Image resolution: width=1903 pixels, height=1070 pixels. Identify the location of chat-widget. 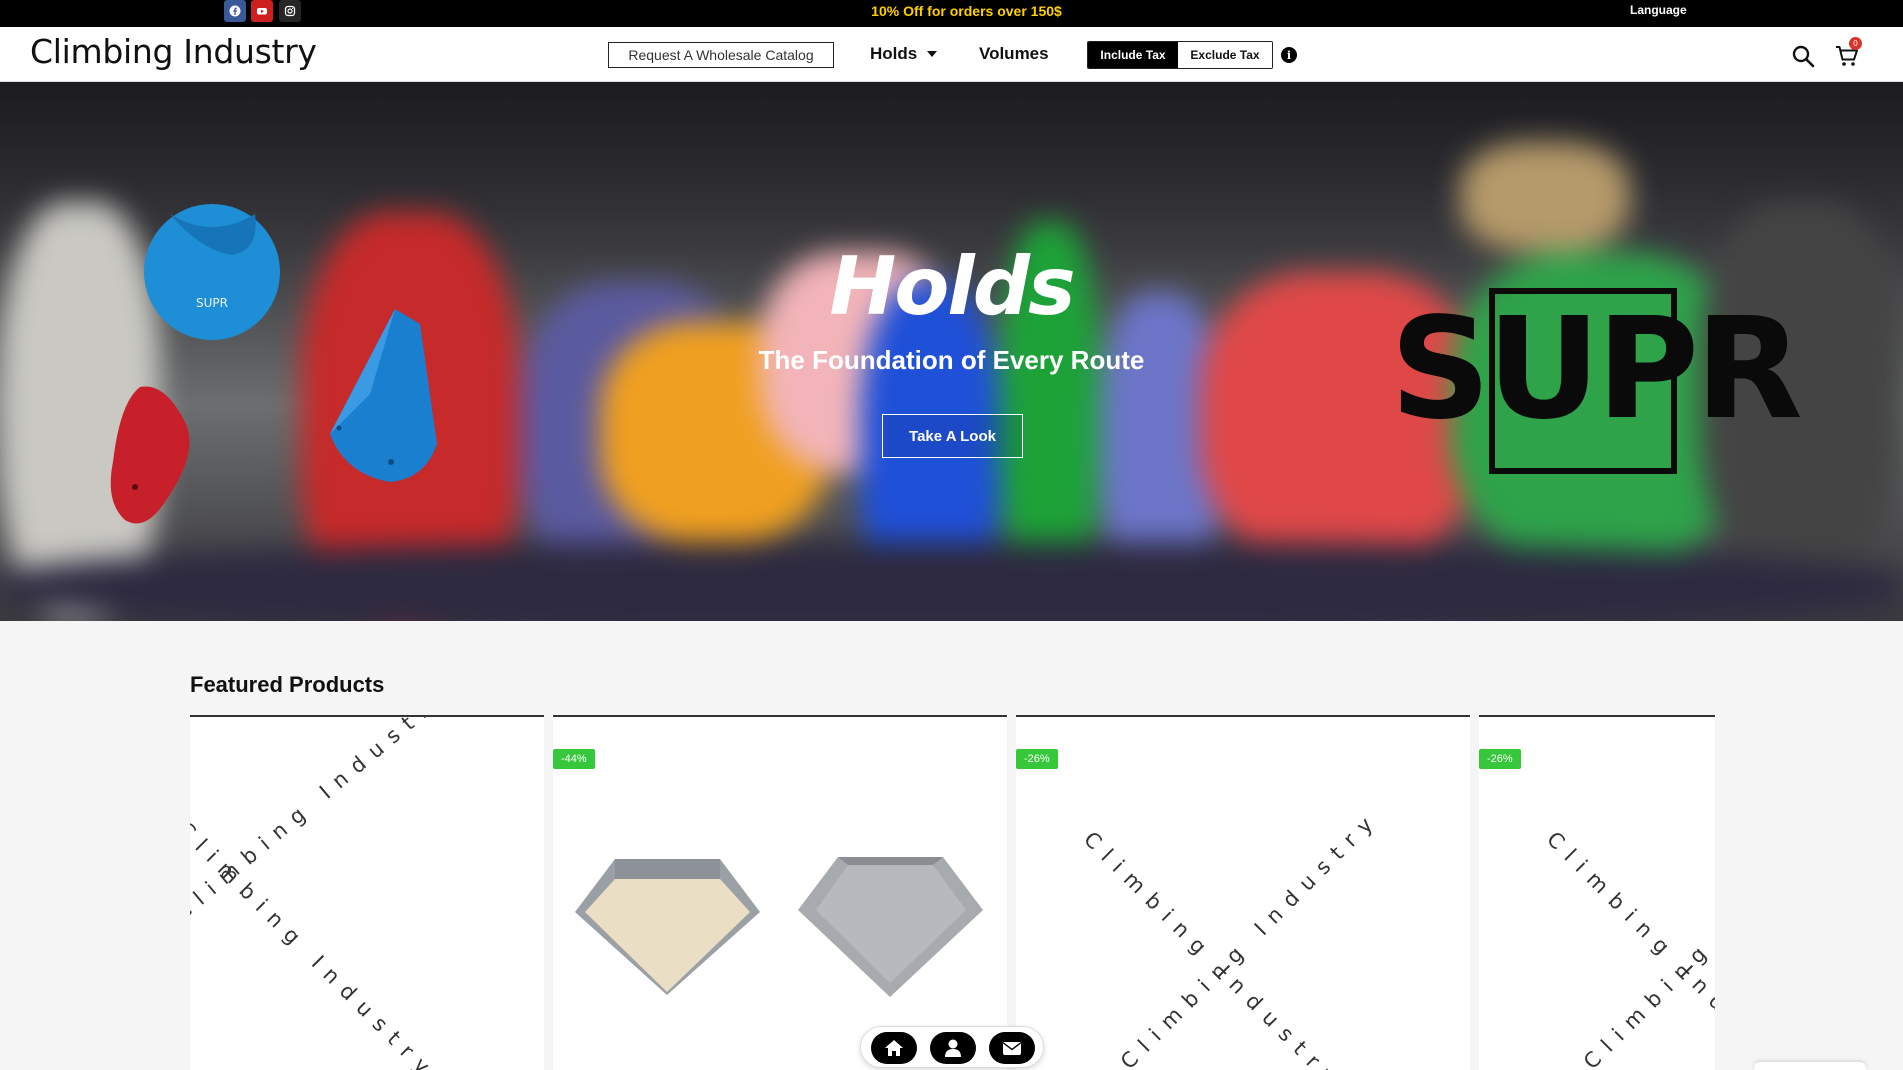
(1810, 1066).